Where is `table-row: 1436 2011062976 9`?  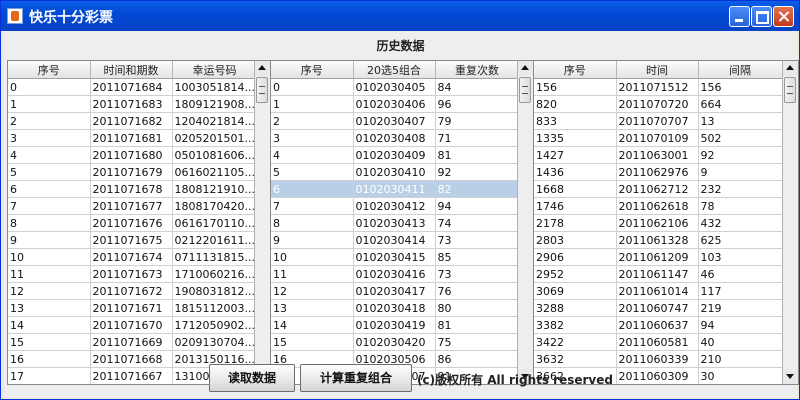
table-row: 1436 2011062976 9 is located at coordinates (658, 172).